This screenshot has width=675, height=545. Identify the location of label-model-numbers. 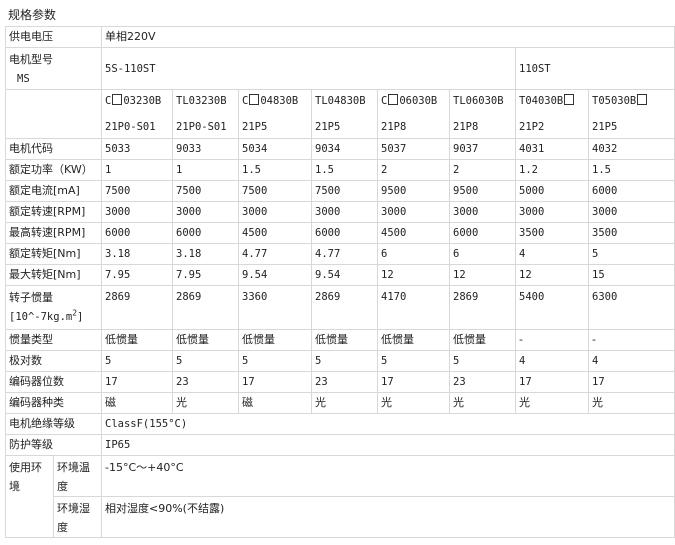
(53, 114).